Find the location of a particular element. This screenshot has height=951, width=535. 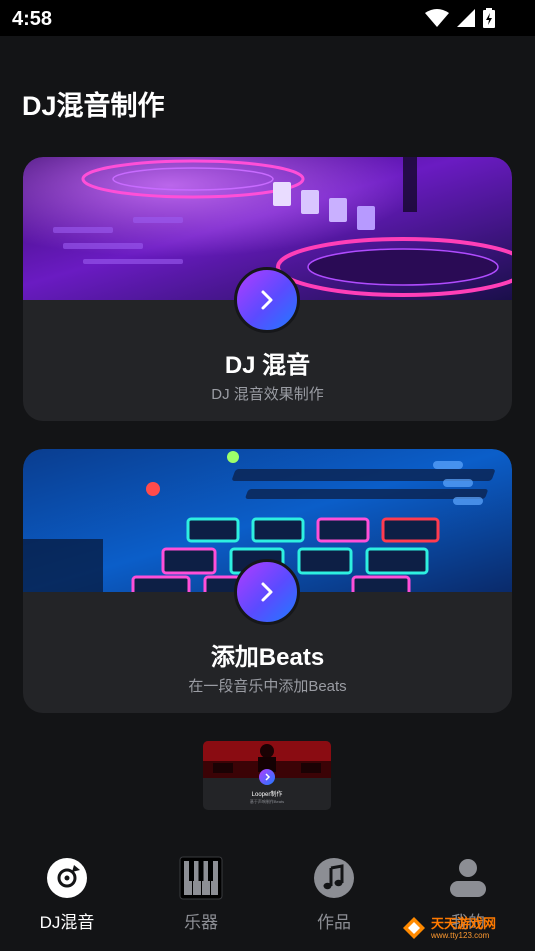

looper-subtitle: 基于声响制作Beats is located at coordinates (267, 801).